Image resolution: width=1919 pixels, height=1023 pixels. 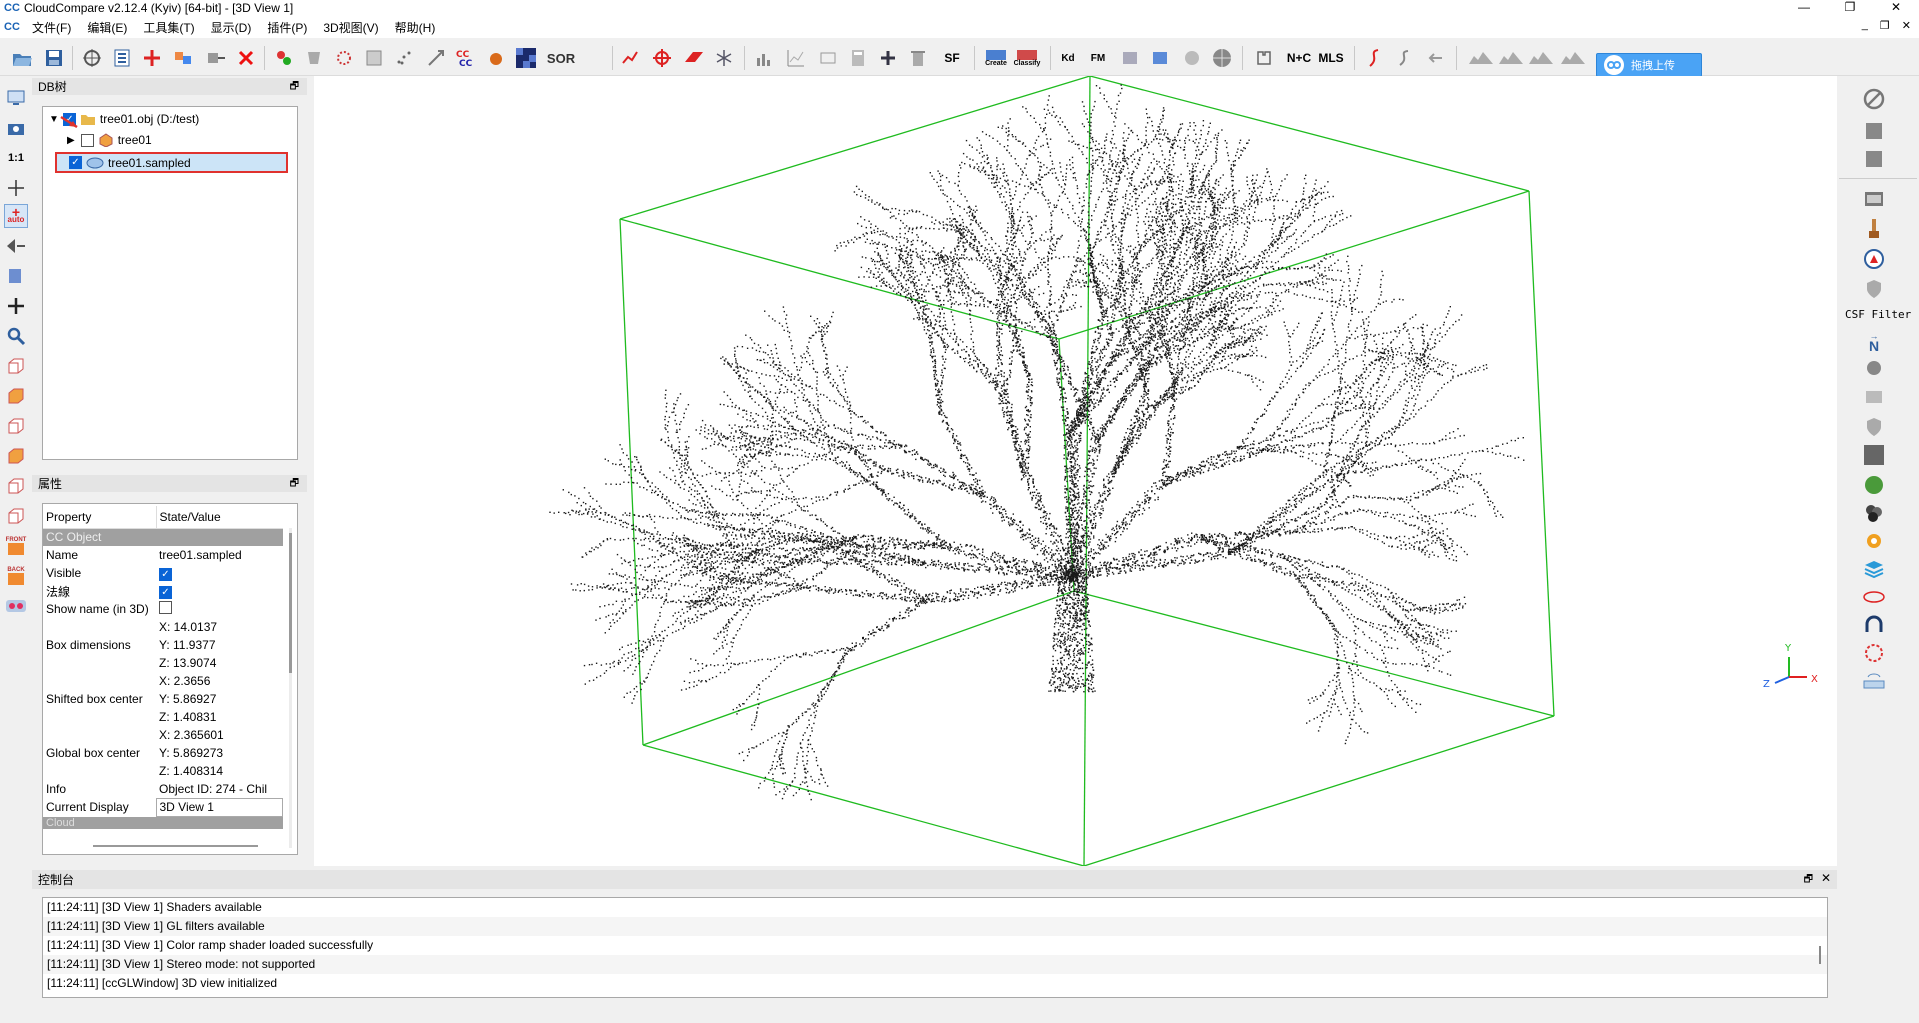 I want to click on star-icon, so click(x=724, y=58).